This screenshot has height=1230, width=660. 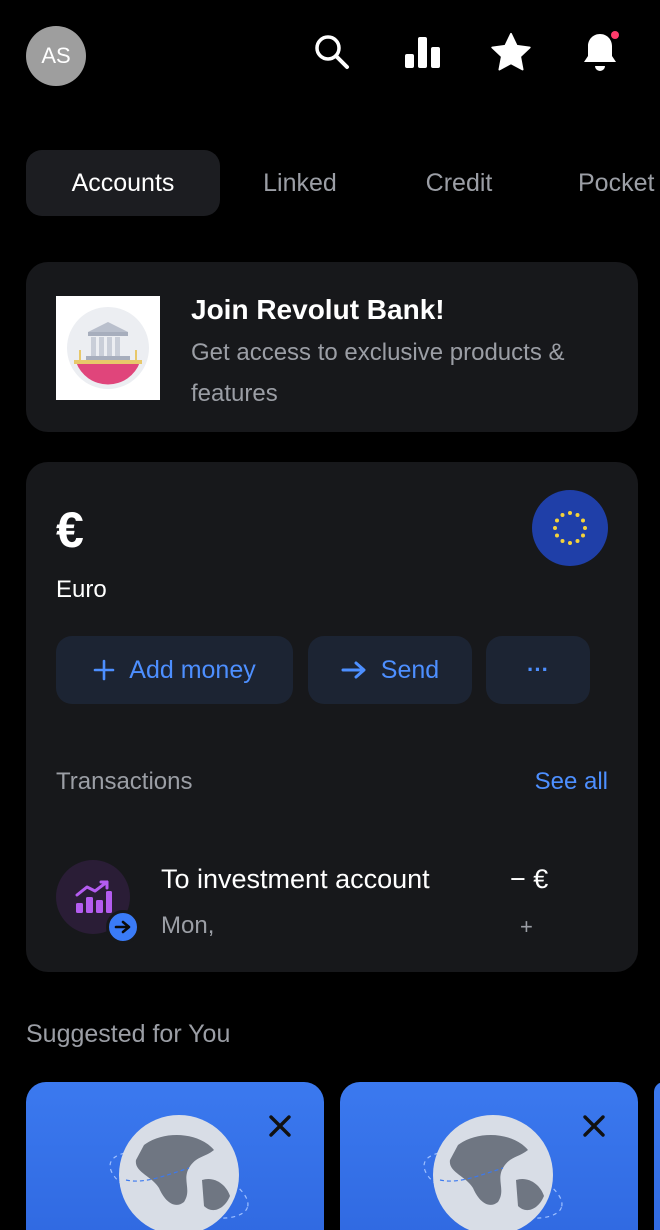 What do you see at coordinates (570, 528) in the screenshot?
I see `eu-flag-icon` at bounding box center [570, 528].